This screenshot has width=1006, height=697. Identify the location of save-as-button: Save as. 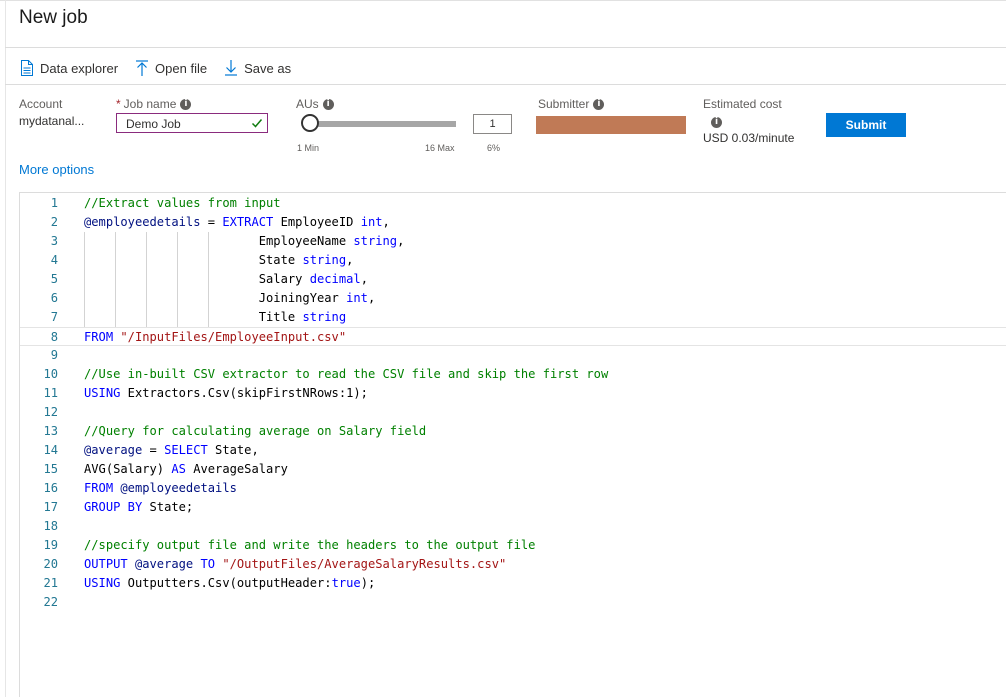
(257, 68).